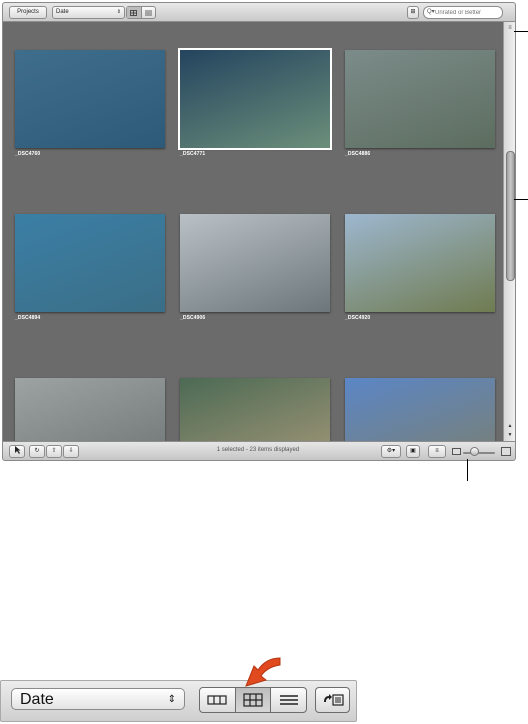  I want to click on search-field: Q▾, so click(463, 12).